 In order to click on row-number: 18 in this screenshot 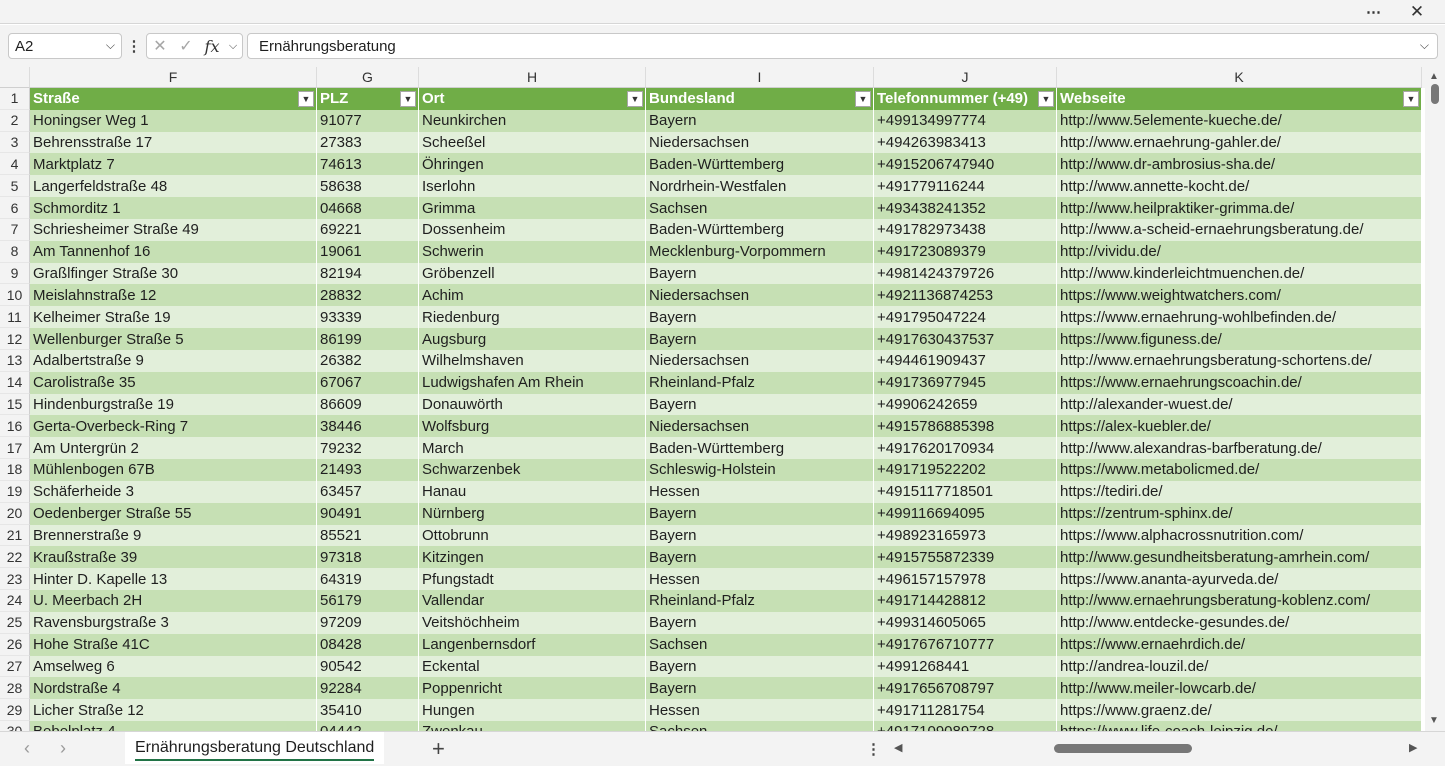, I will do `click(15, 470)`.